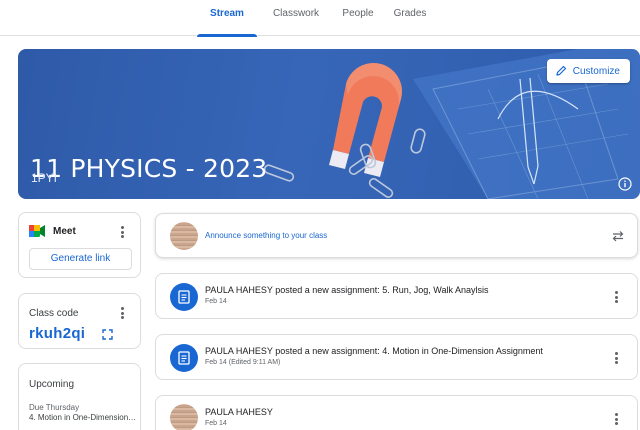 This screenshot has width=640, height=430. Describe the element at coordinates (596, 71) in the screenshot. I see `customize-label: Customize` at that location.